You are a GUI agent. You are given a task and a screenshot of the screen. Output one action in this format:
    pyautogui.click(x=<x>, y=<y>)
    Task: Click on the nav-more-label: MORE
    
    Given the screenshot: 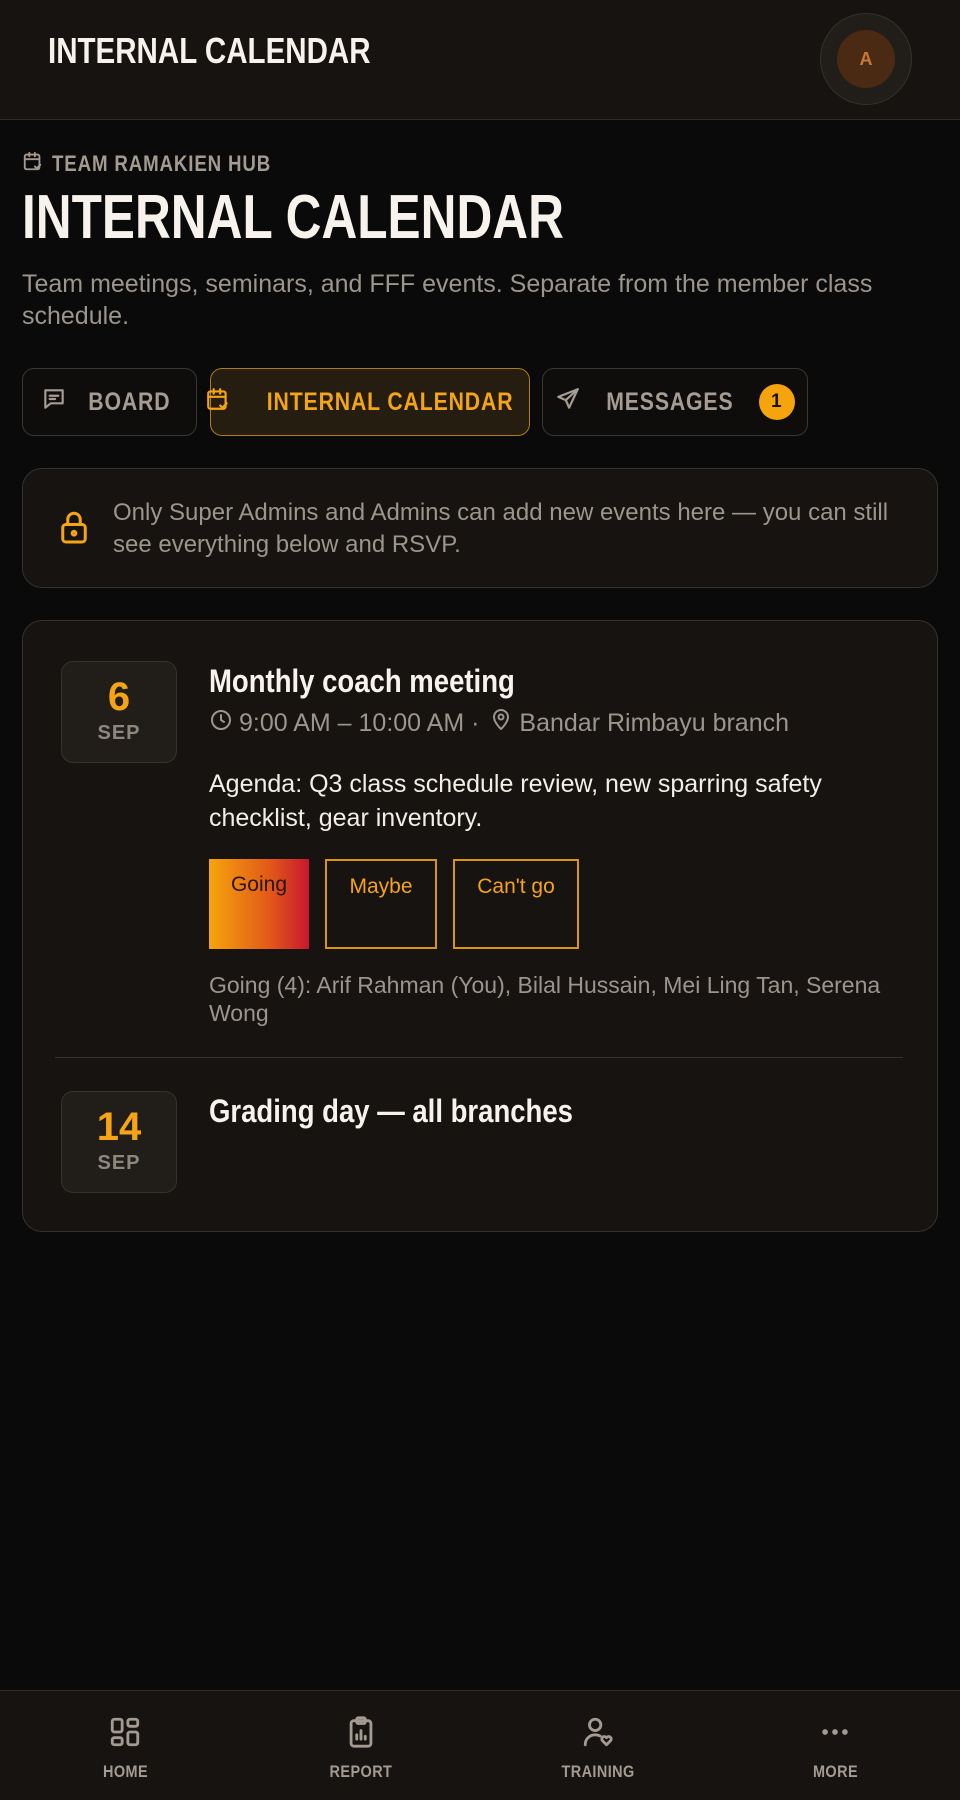 What is the action you would take?
    pyautogui.click(x=835, y=1771)
    